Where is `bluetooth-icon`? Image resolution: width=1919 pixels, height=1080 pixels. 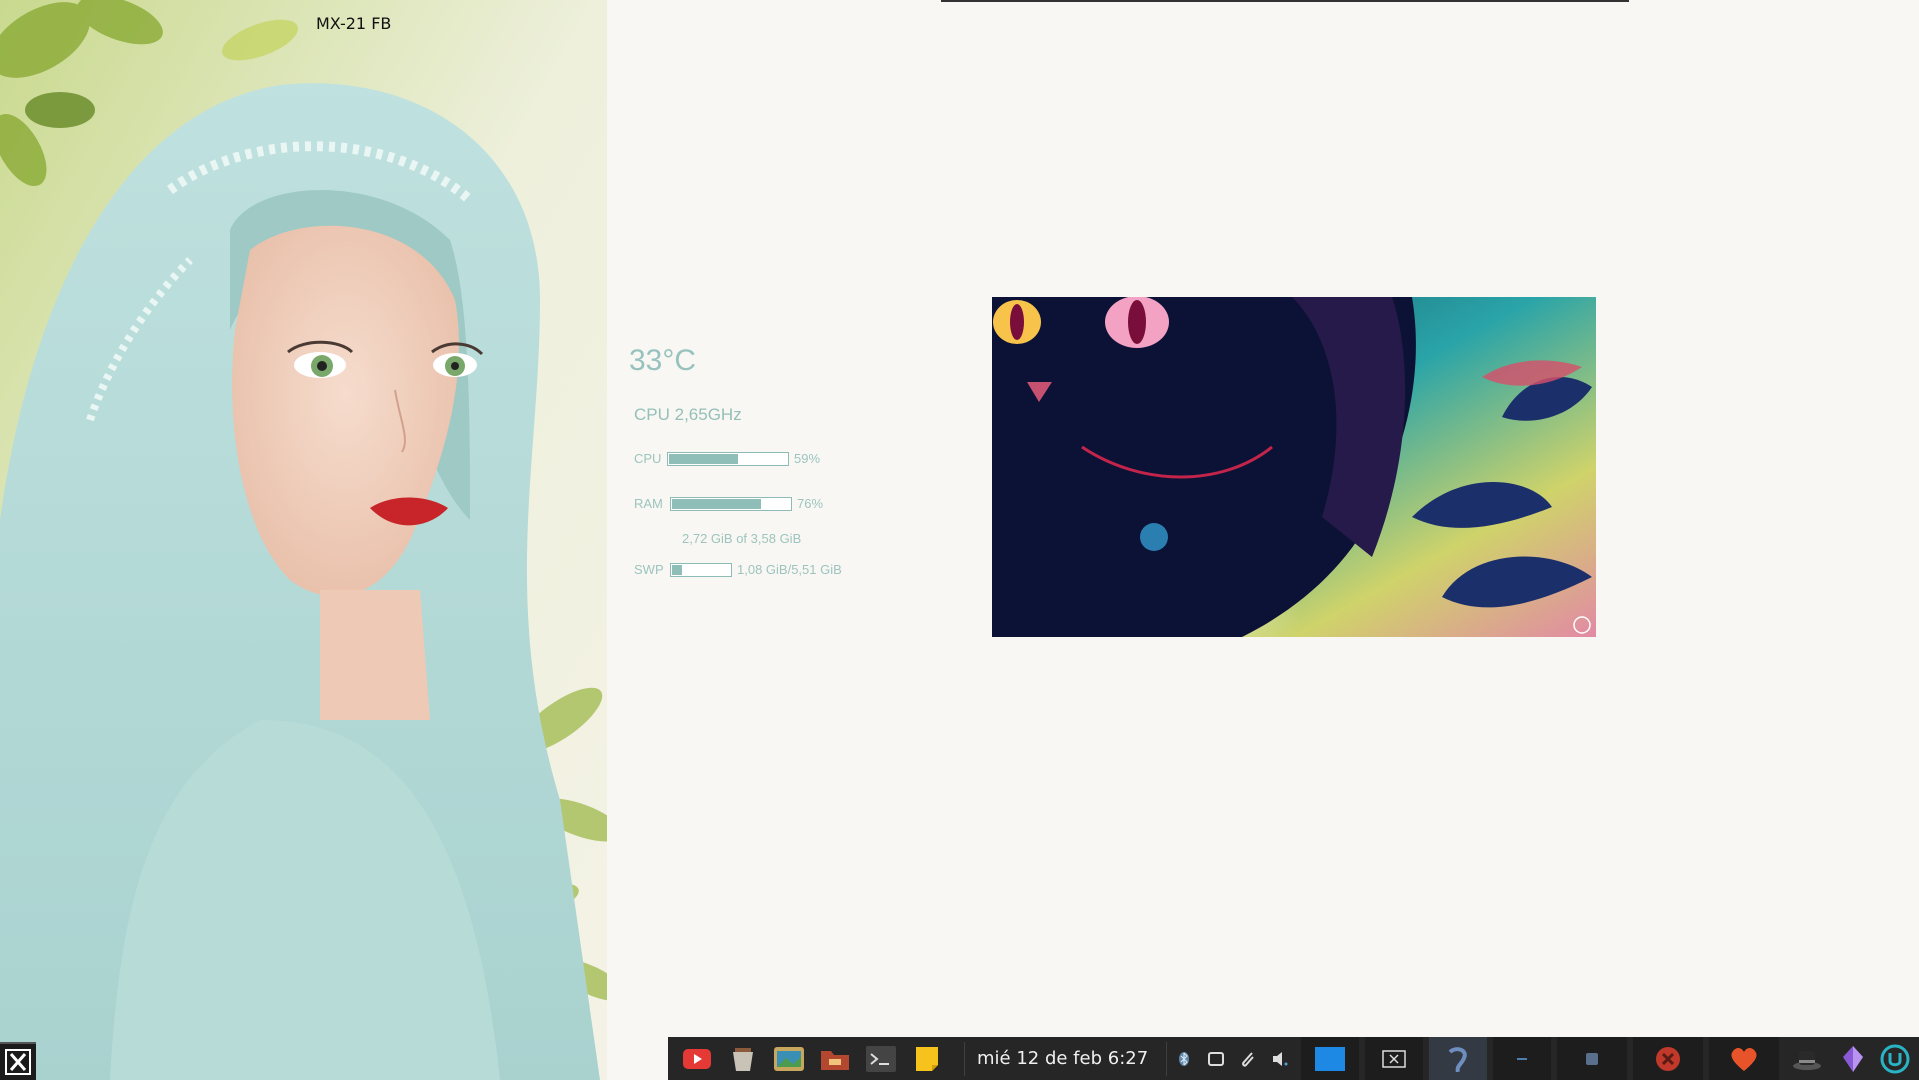 bluetooth-icon is located at coordinates (1184, 1059).